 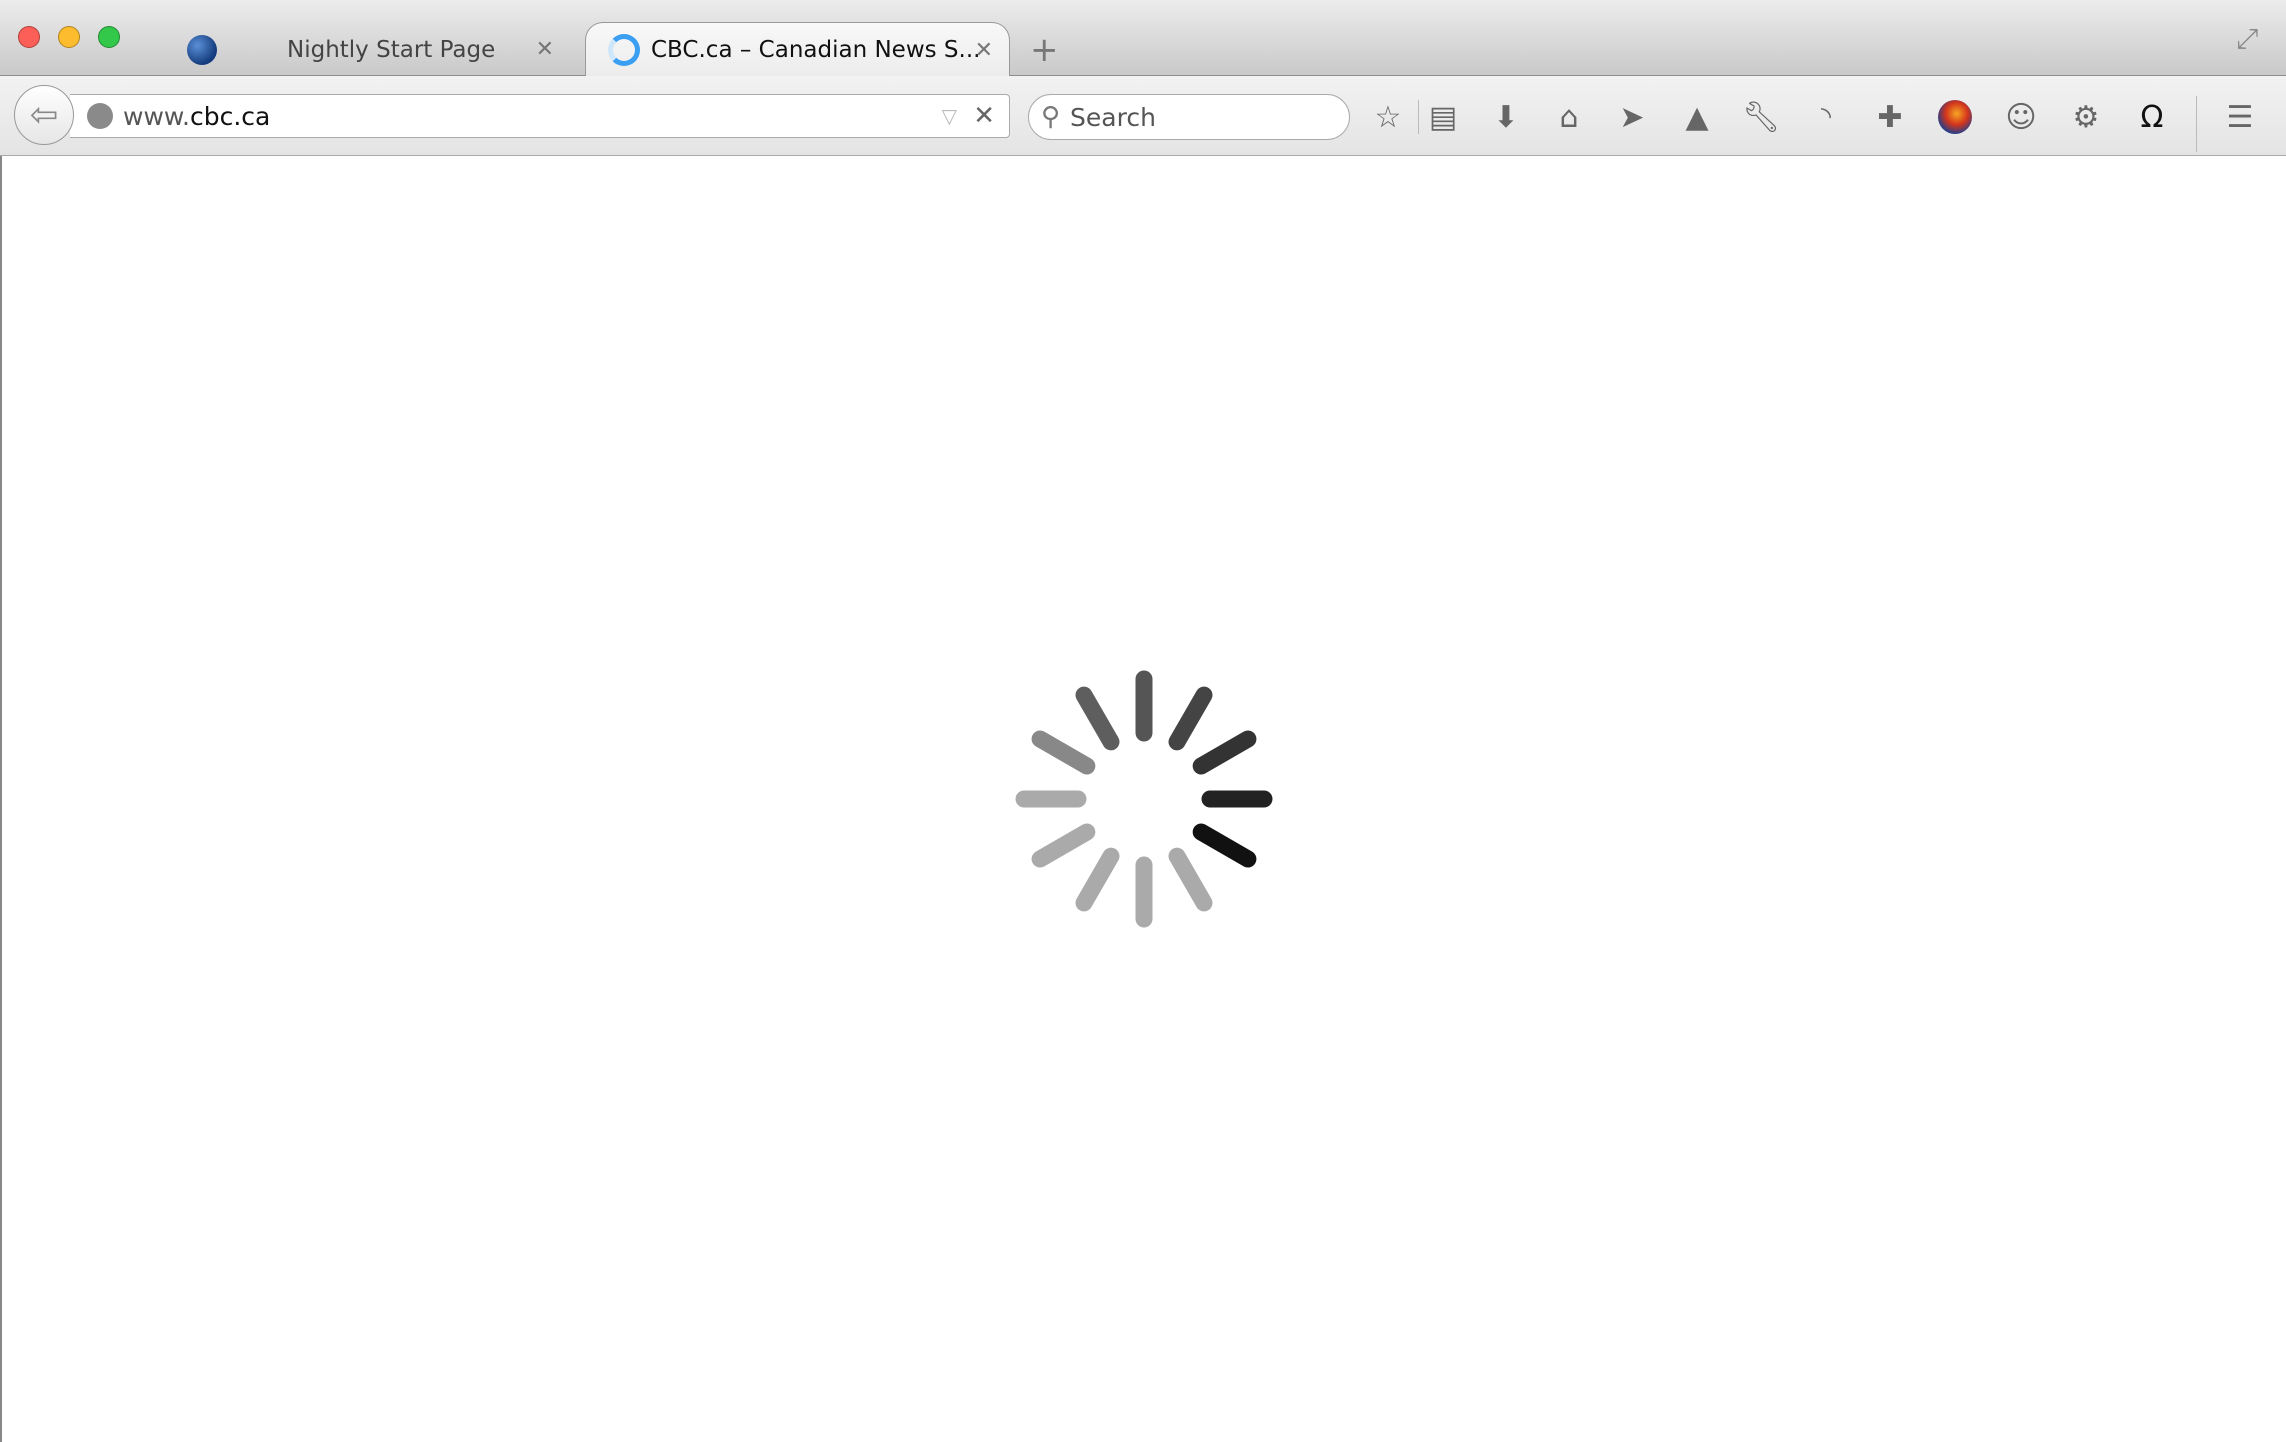 What do you see at coordinates (1955, 117) in the screenshot?
I see `firefox-icon` at bounding box center [1955, 117].